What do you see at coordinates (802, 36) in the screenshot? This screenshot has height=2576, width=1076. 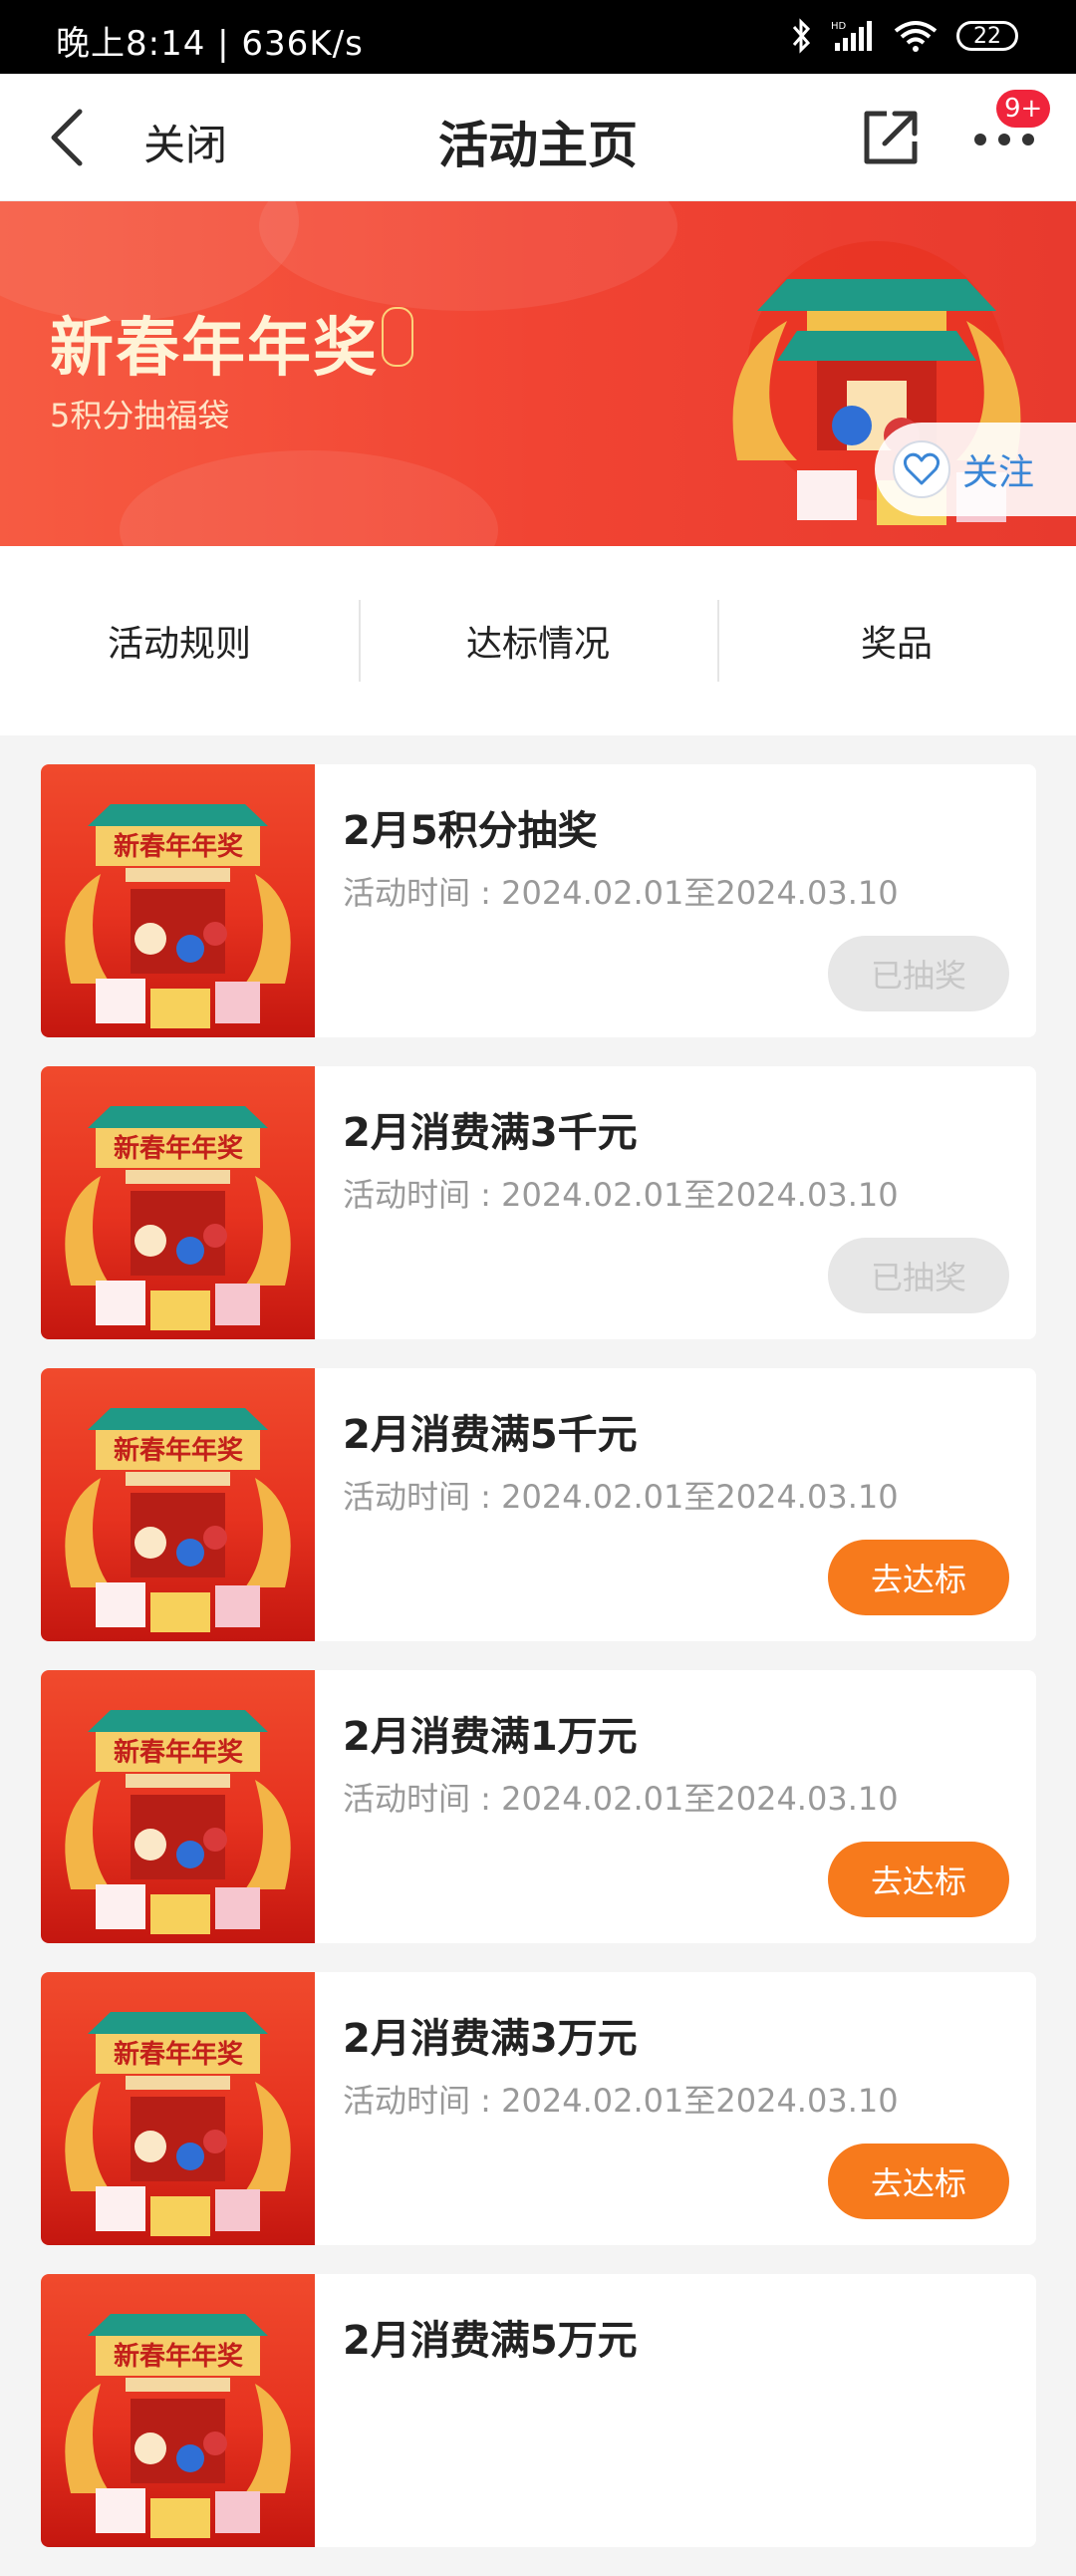 I see `bluetooth-icon` at bounding box center [802, 36].